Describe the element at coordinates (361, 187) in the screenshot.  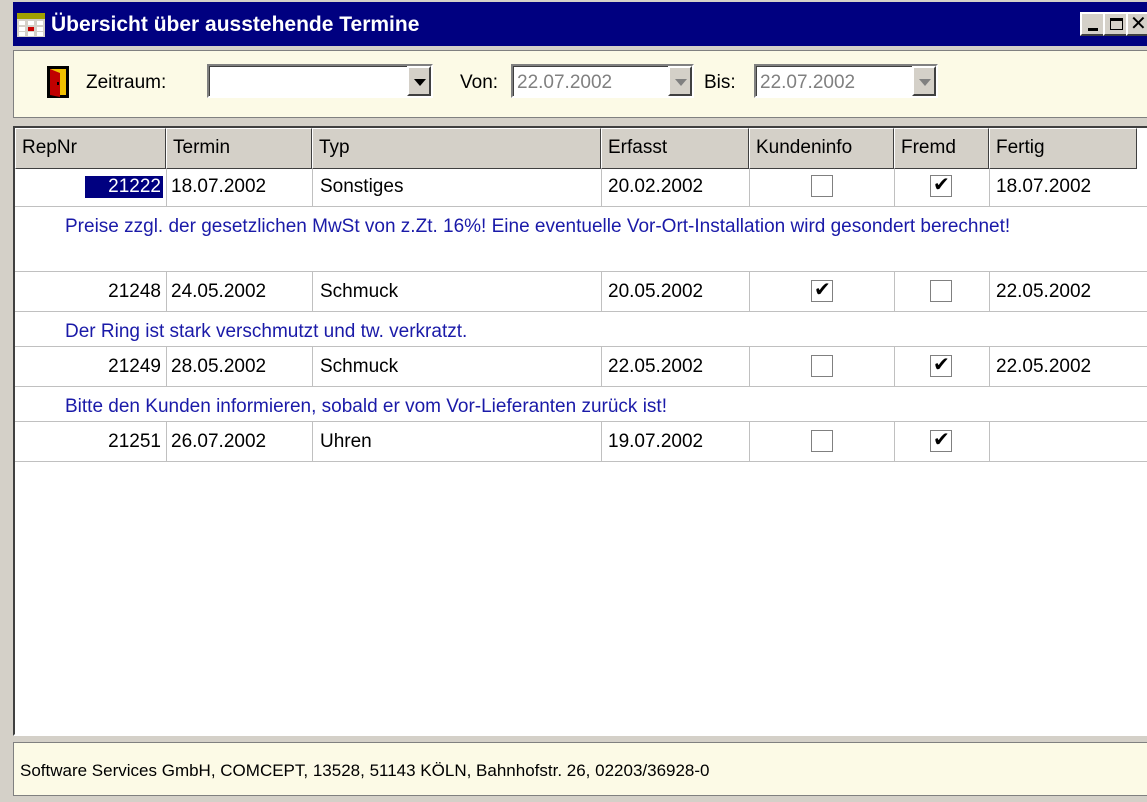
I see `cell-typ: Sonstiges` at that location.